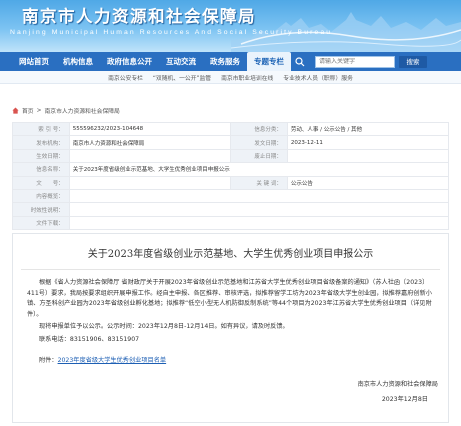 The width and height of the screenshot is (461, 426). What do you see at coordinates (230, 361) in the screenshot?
I see `attachment-line: 附件：2023年度省级大学生优秀创业项目名单` at bounding box center [230, 361].